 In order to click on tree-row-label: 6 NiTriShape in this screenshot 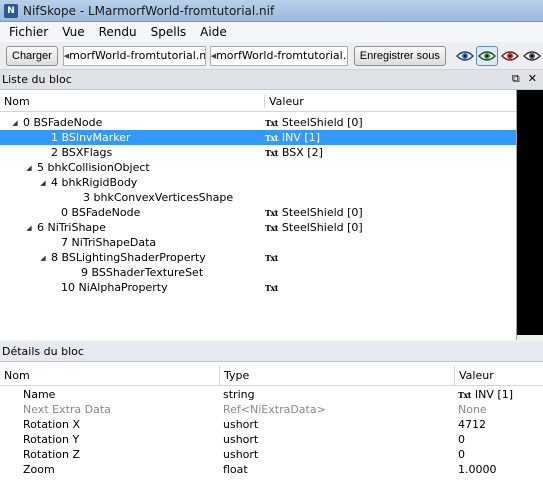, I will do `click(71, 227)`.